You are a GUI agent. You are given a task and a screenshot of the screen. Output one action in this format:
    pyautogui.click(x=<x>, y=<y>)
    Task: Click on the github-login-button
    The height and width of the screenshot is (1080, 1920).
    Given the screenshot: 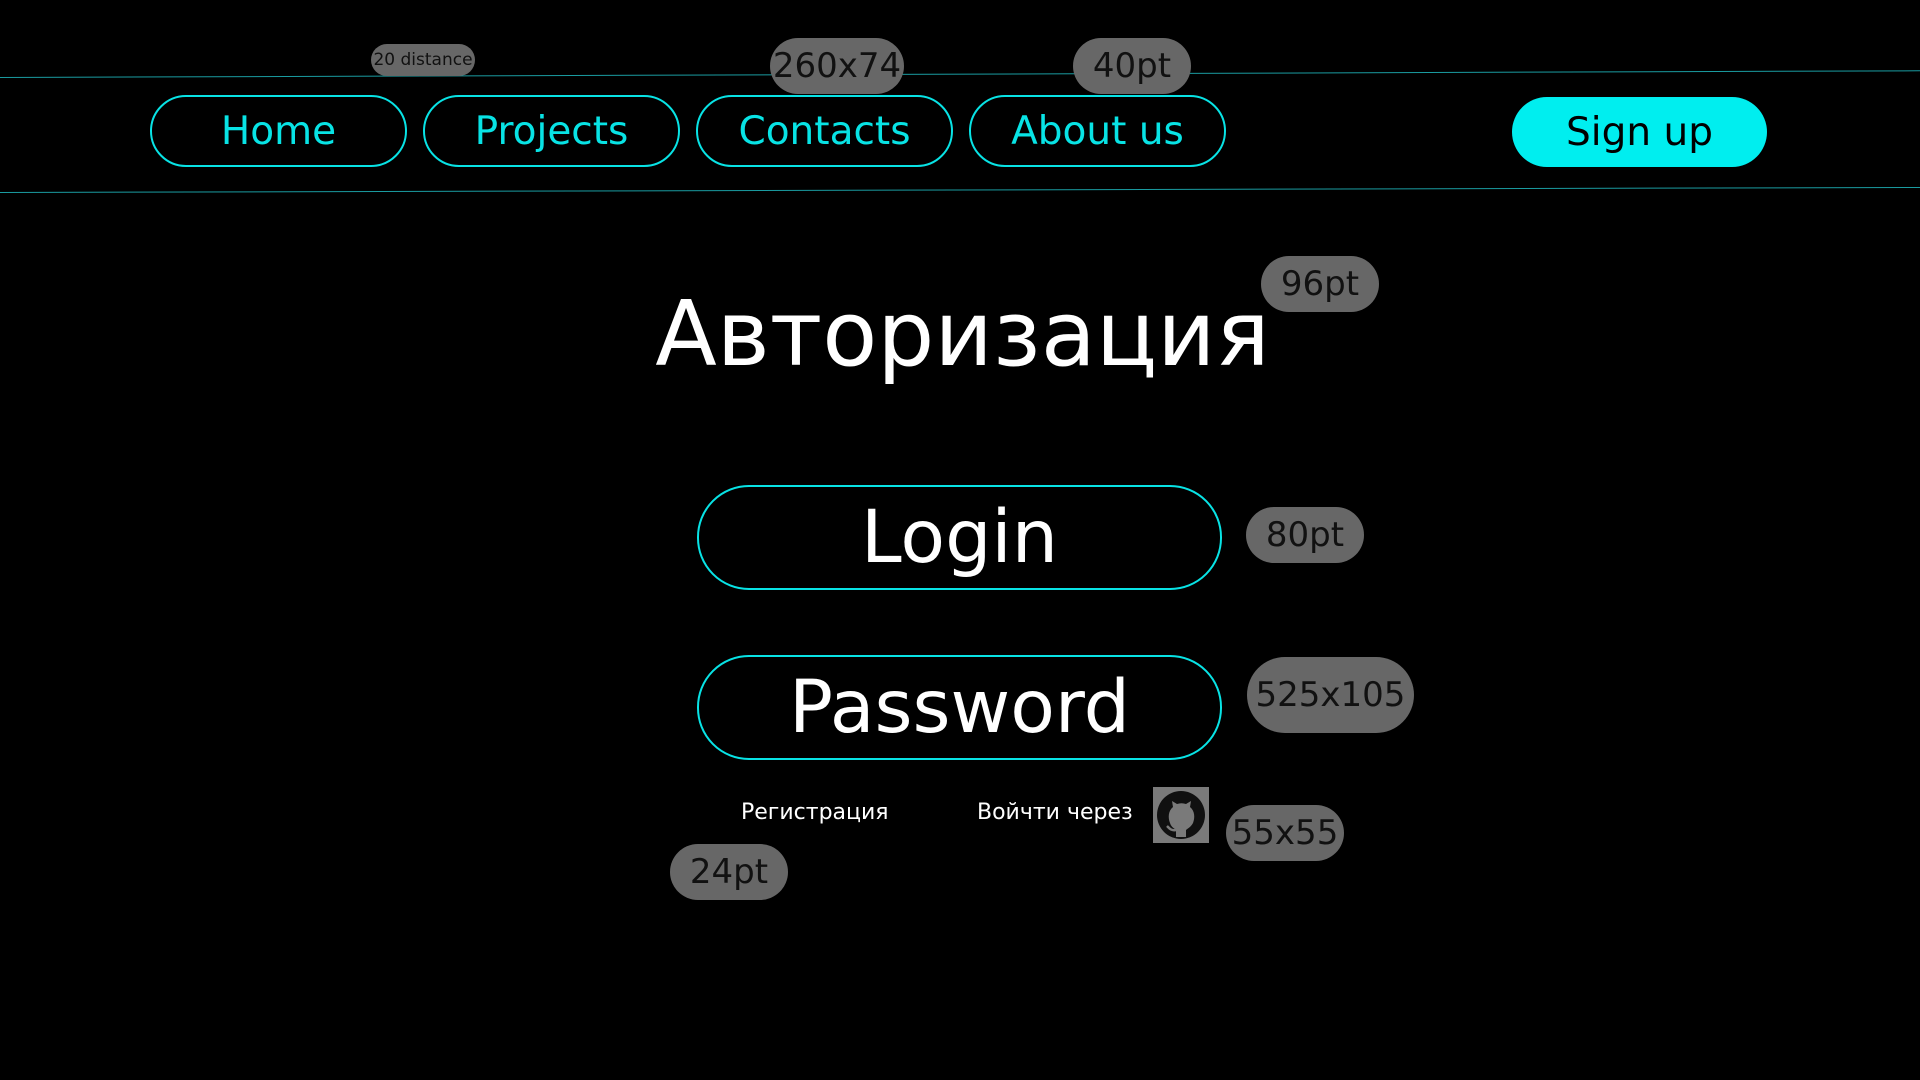 What is the action you would take?
    pyautogui.click(x=1181, y=815)
    